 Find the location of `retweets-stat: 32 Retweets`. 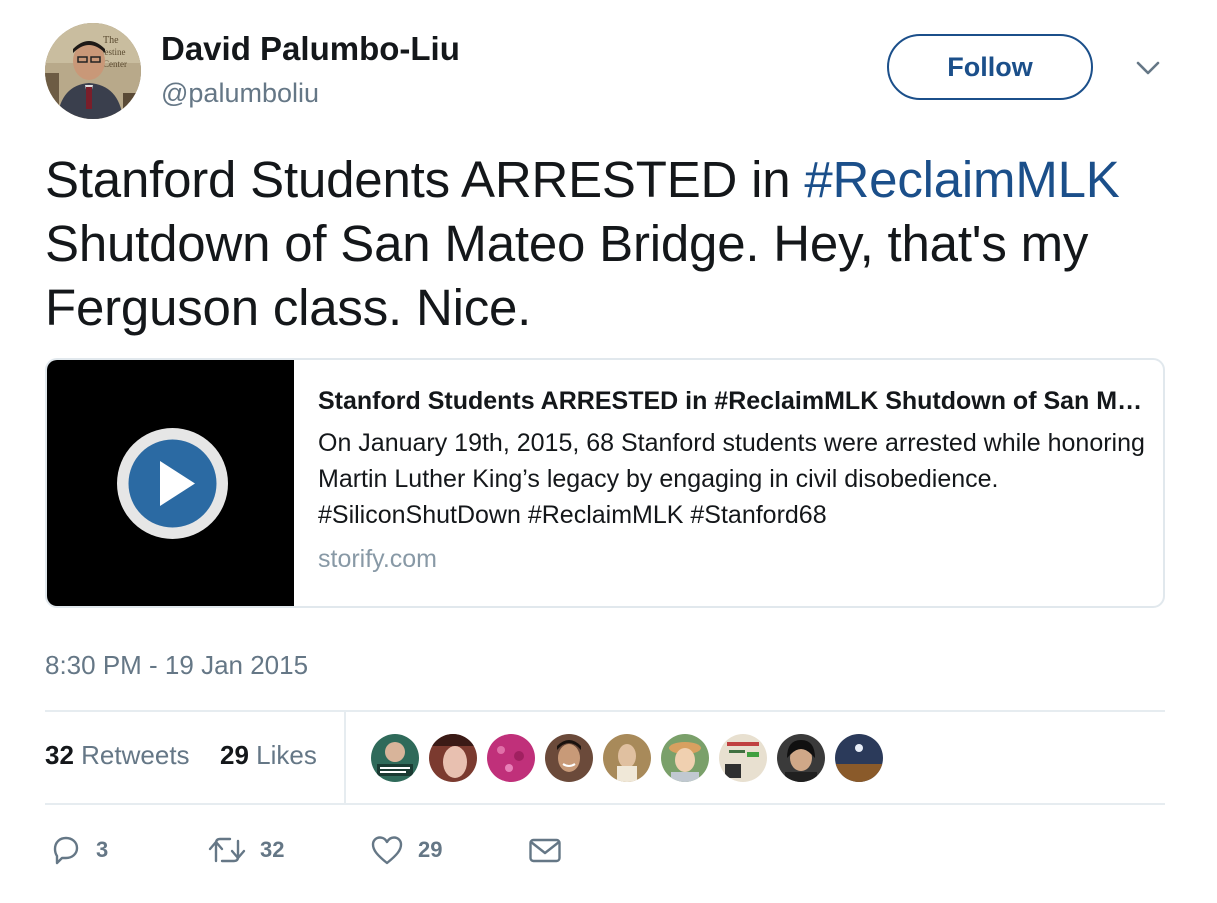

retweets-stat: 32 Retweets is located at coordinates (117, 755).